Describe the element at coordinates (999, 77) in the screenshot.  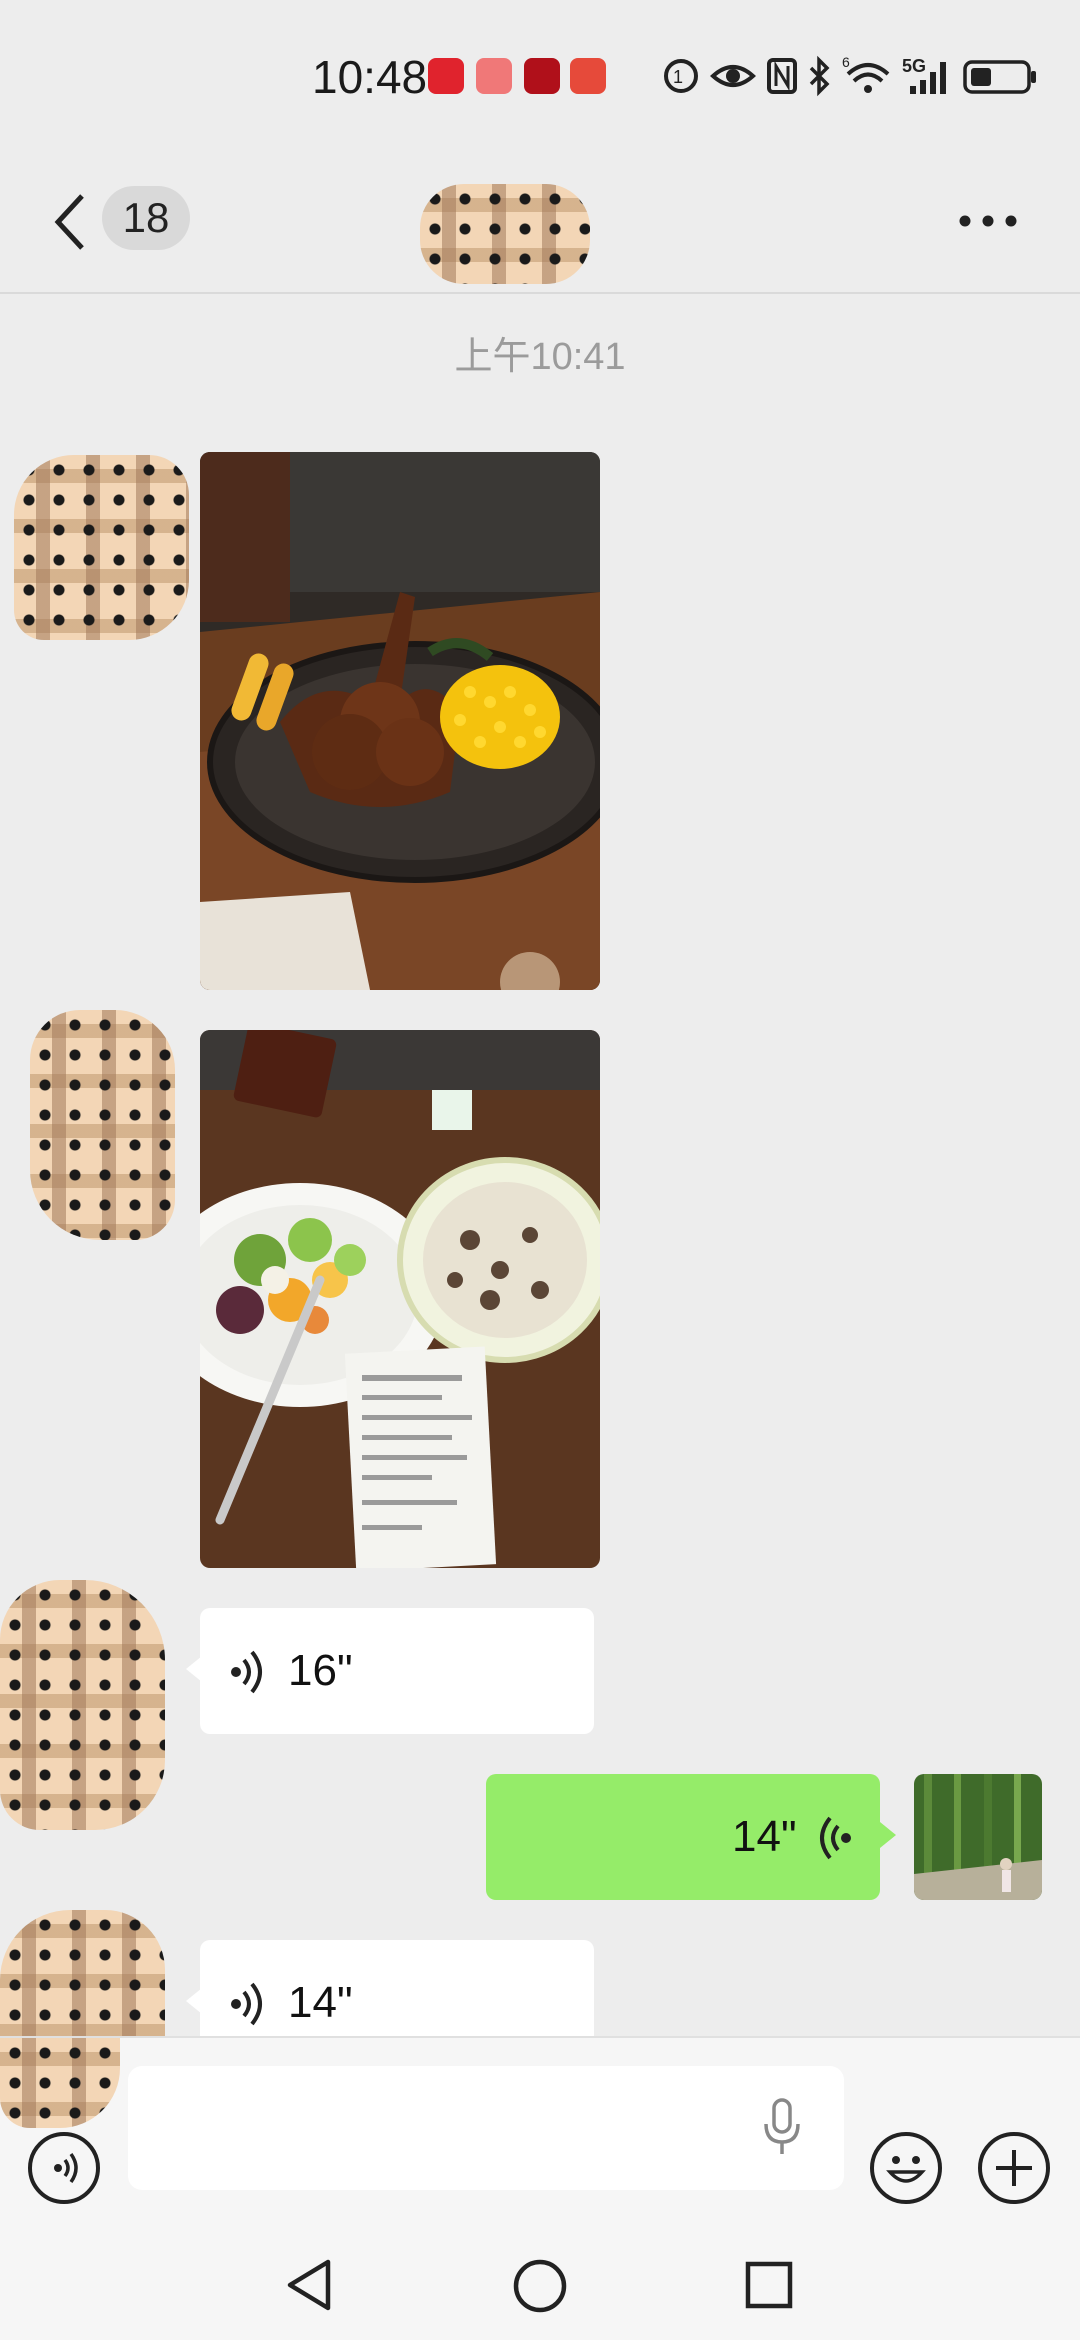
I see `battery-icon` at that location.